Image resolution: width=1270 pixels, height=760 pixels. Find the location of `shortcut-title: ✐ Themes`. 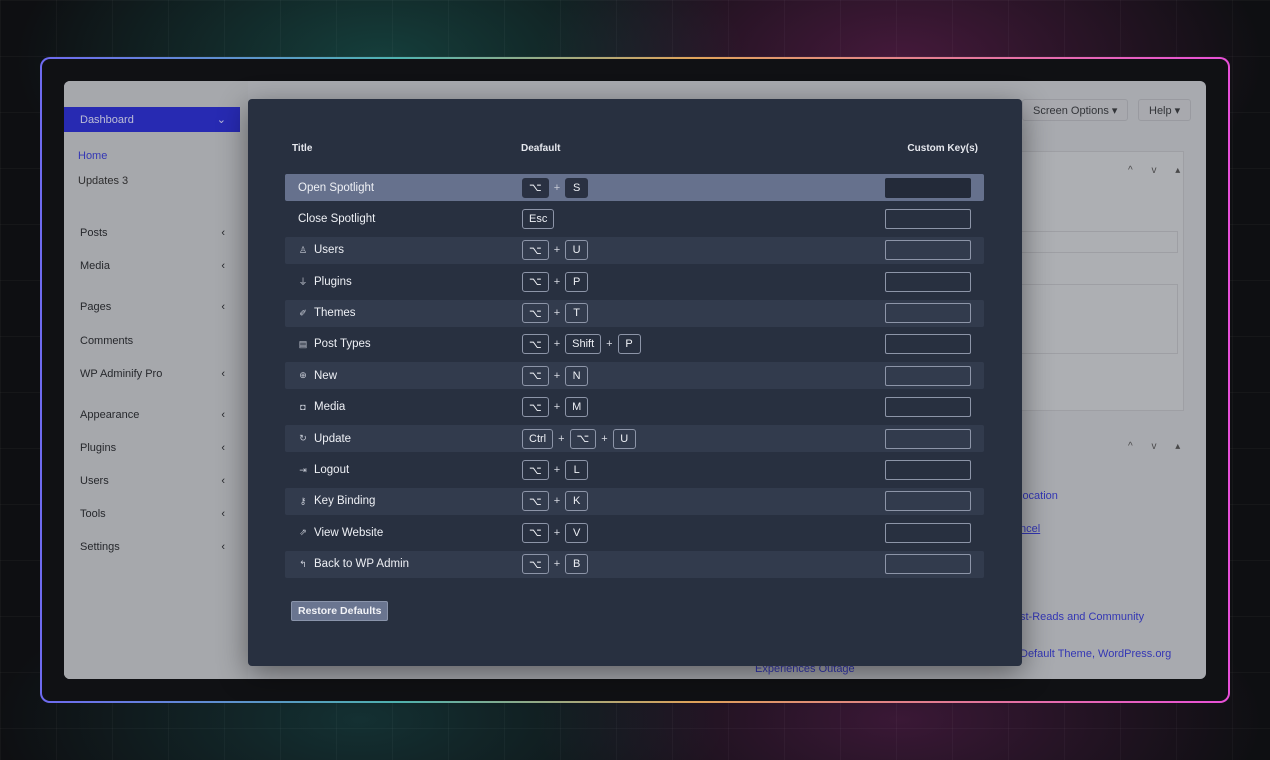

shortcut-title: ✐ Themes is located at coordinates (327, 313).